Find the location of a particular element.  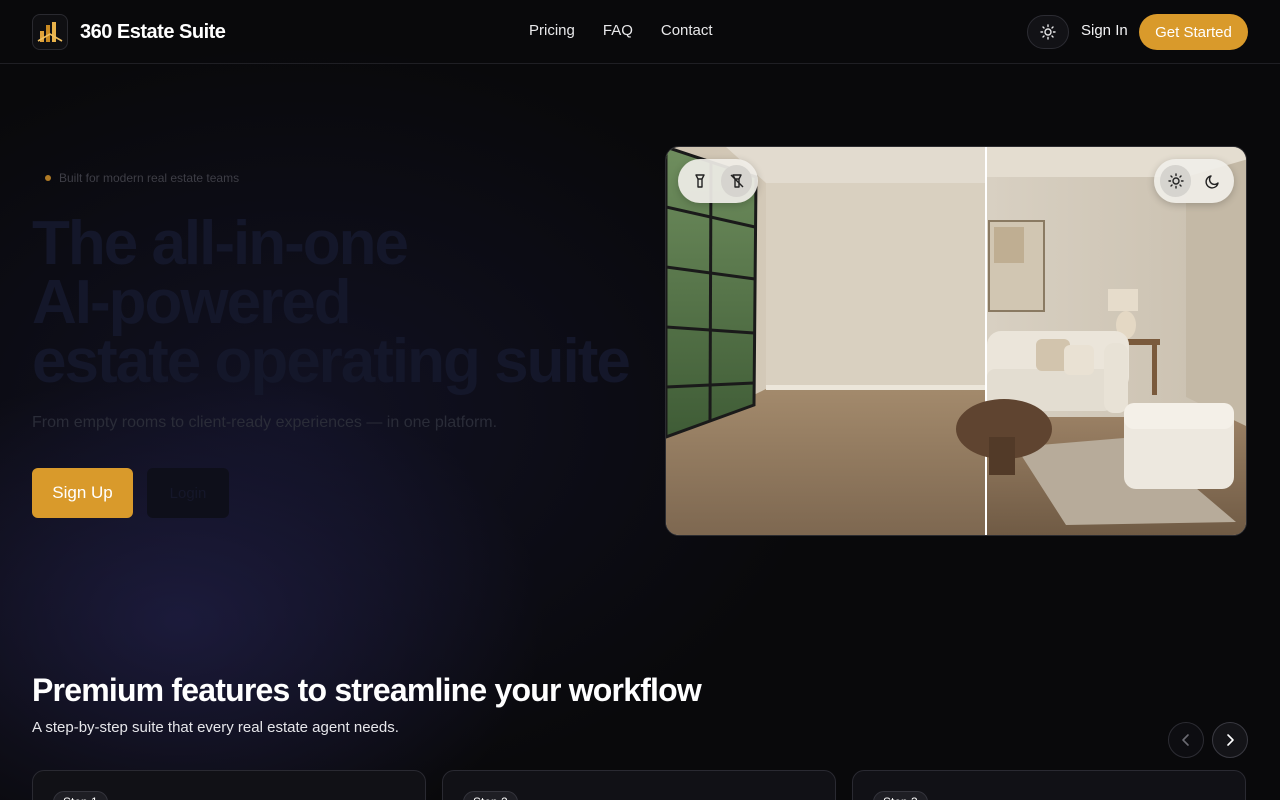

nav-contact-link: Contact is located at coordinates (687, 30).